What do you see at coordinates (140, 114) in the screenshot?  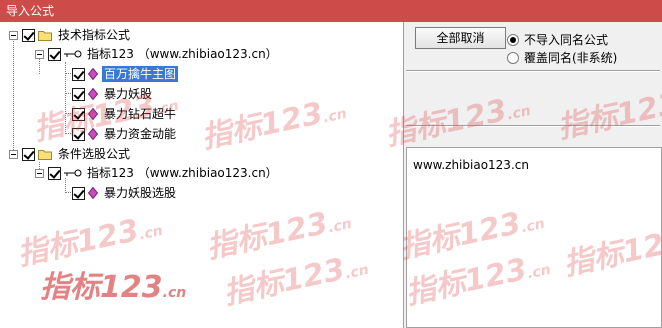 I see `item-label: 暴力钻石超牛` at bounding box center [140, 114].